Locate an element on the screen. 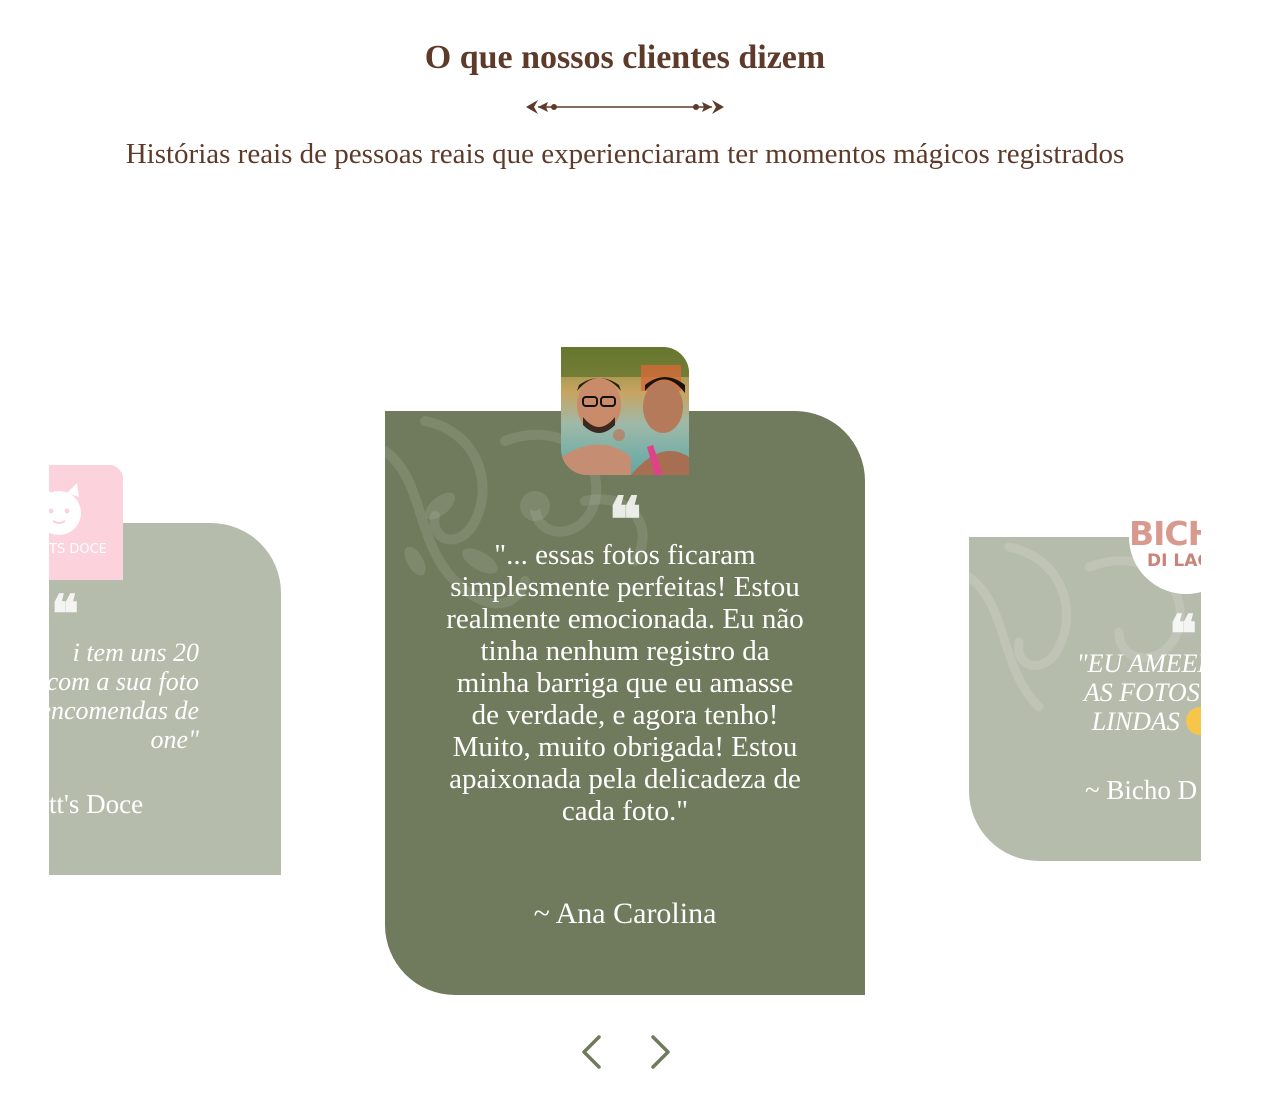  next-button is located at coordinates (661, 1052).